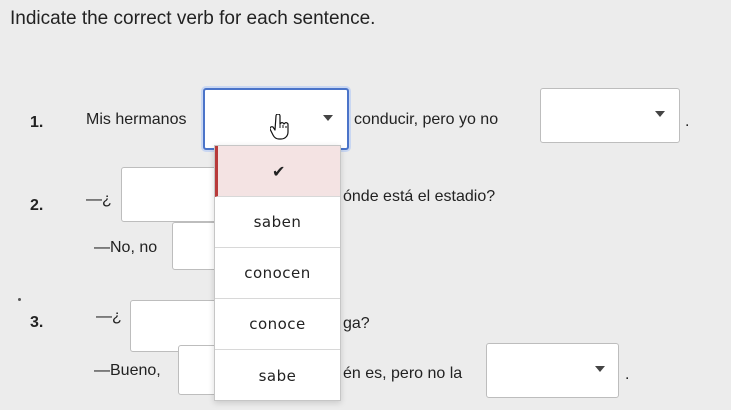 The width and height of the screenshot is (731, 410). I want to click on dropdown-option-sabe: sabe, so click(277, 375).